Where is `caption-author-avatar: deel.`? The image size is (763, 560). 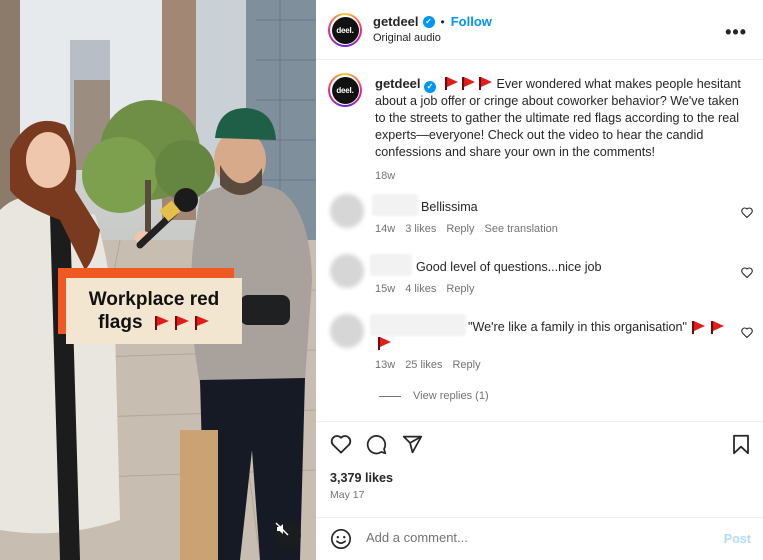 caption-author-avatar: deel. is located at coordinates (345, 90).